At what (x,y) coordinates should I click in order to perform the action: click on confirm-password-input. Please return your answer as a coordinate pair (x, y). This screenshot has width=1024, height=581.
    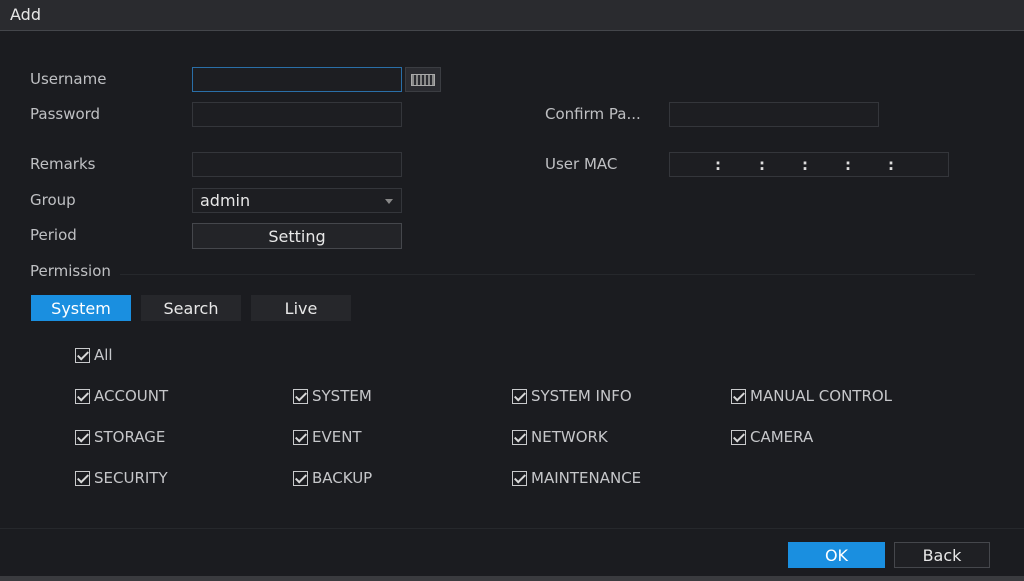
    Looking at the image, I should click on (774, 114).